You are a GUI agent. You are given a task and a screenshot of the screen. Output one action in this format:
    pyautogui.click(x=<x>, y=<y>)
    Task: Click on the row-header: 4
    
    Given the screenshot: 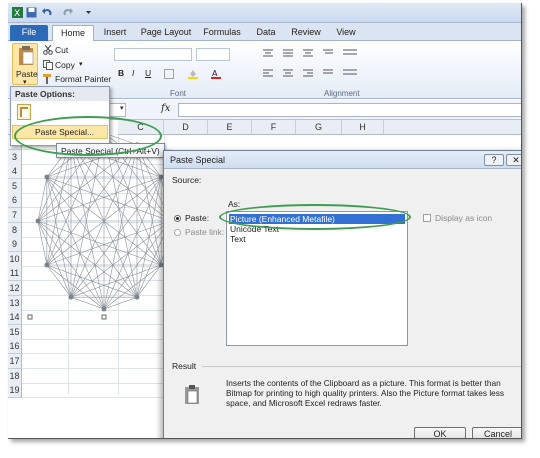 What is the action you would take?
    pyautogui.click(x=15, y=172)
    